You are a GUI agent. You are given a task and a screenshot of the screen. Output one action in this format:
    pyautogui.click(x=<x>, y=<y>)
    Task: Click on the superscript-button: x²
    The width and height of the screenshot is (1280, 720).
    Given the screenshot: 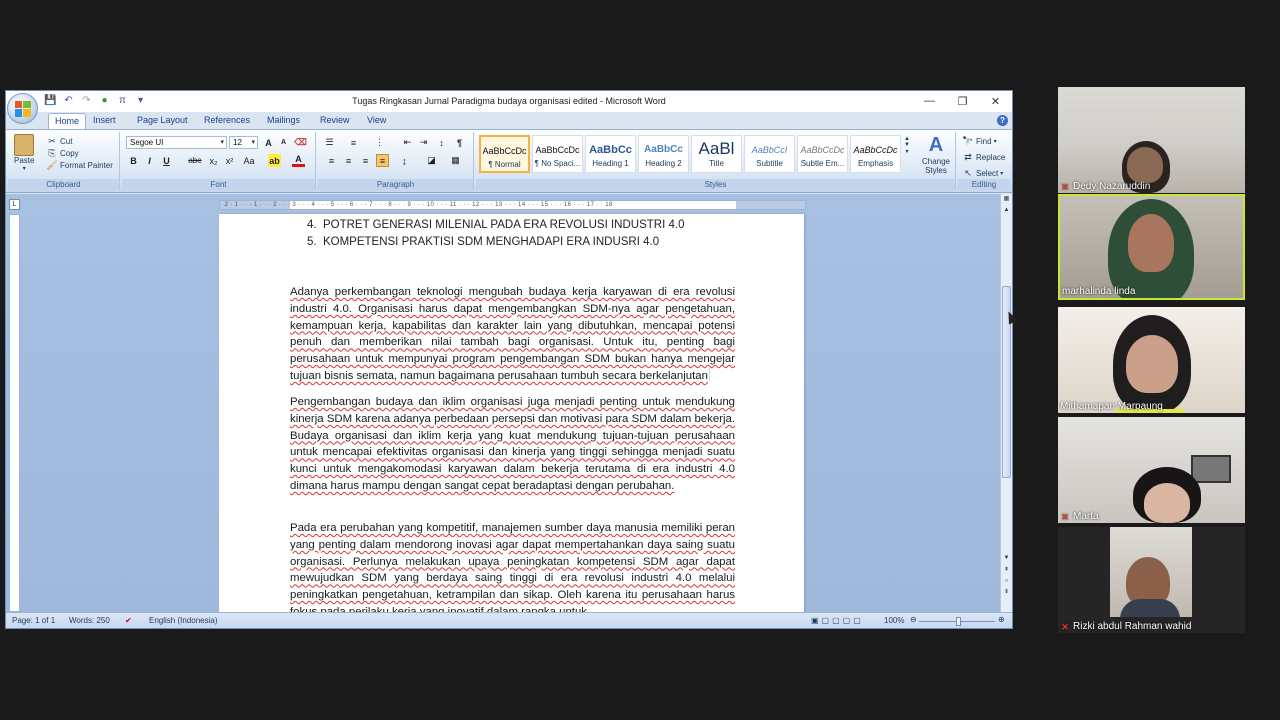 What is the action you would take?
    pyautogui.click(x=229, y=160)
    